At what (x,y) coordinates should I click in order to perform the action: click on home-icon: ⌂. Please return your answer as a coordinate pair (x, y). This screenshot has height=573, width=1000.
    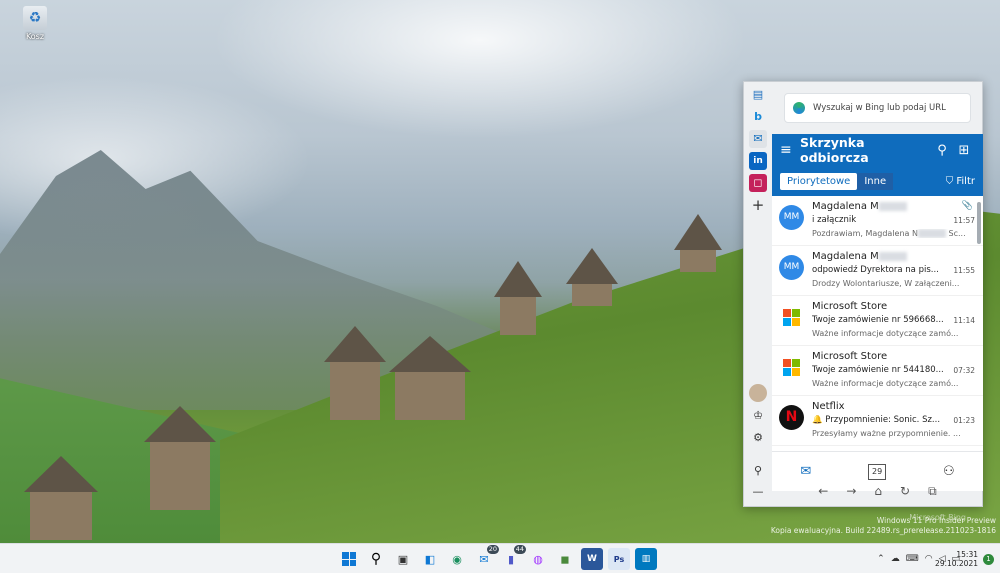
    Looking at the image, I should click on (878, 491).